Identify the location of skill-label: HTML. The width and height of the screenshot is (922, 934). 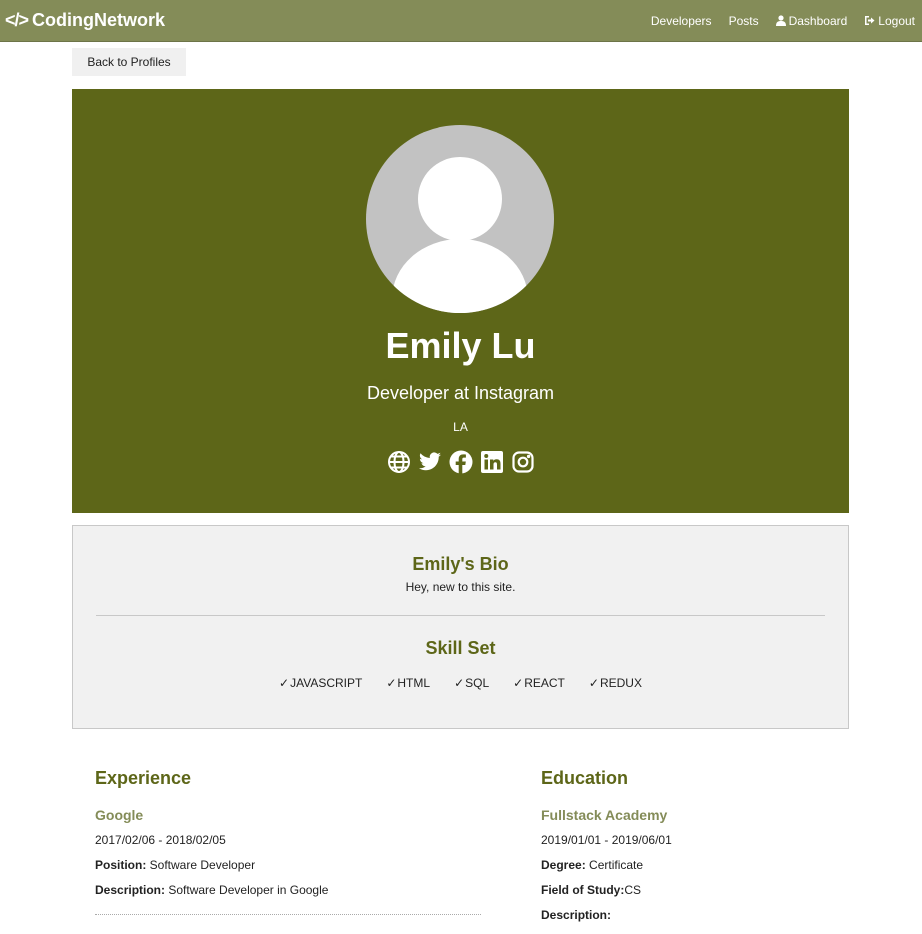
(414, 683).